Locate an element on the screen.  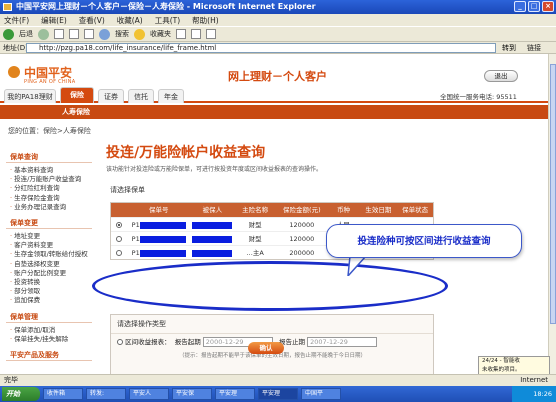
mail-icon is located at coordinates (196, 34).